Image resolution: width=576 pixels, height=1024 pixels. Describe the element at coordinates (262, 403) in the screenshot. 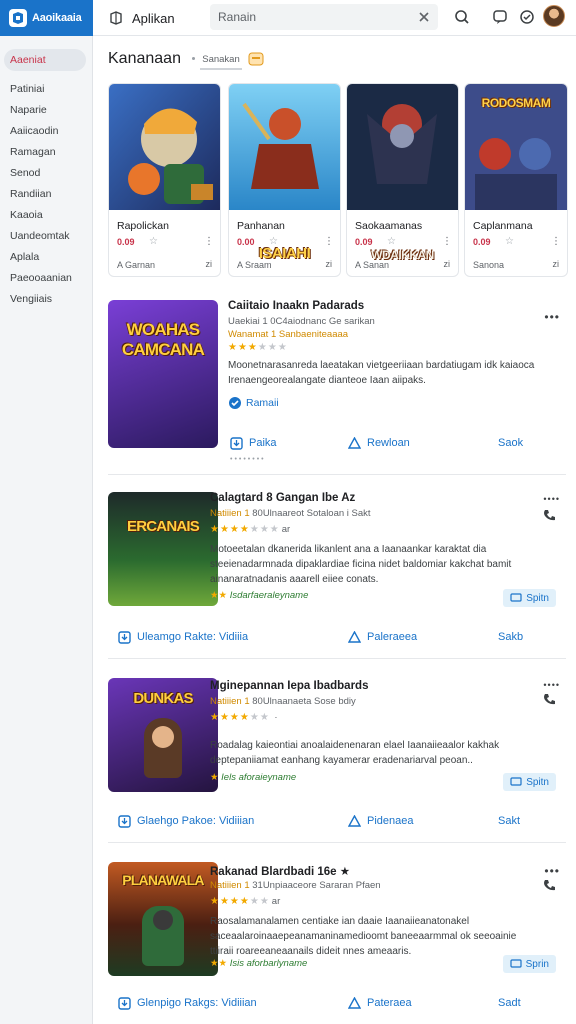

I see `item-link-label: Ramaii` at that location.